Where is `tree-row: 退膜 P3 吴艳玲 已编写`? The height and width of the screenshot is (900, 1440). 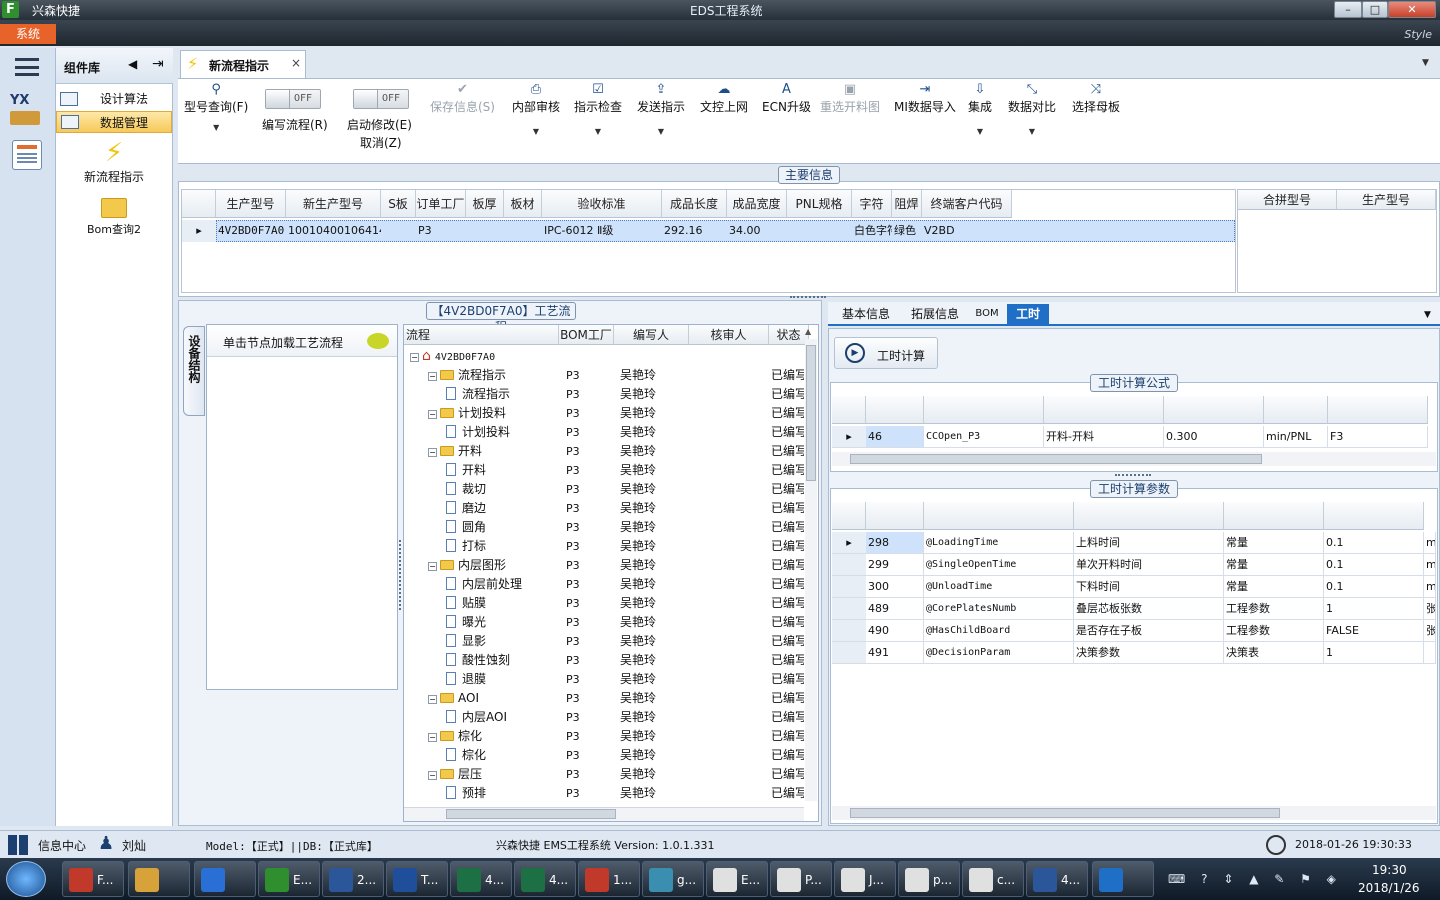
tree-row: 退膜 P3 吴艳玲 已编写 is located at coordinates (604, 679).